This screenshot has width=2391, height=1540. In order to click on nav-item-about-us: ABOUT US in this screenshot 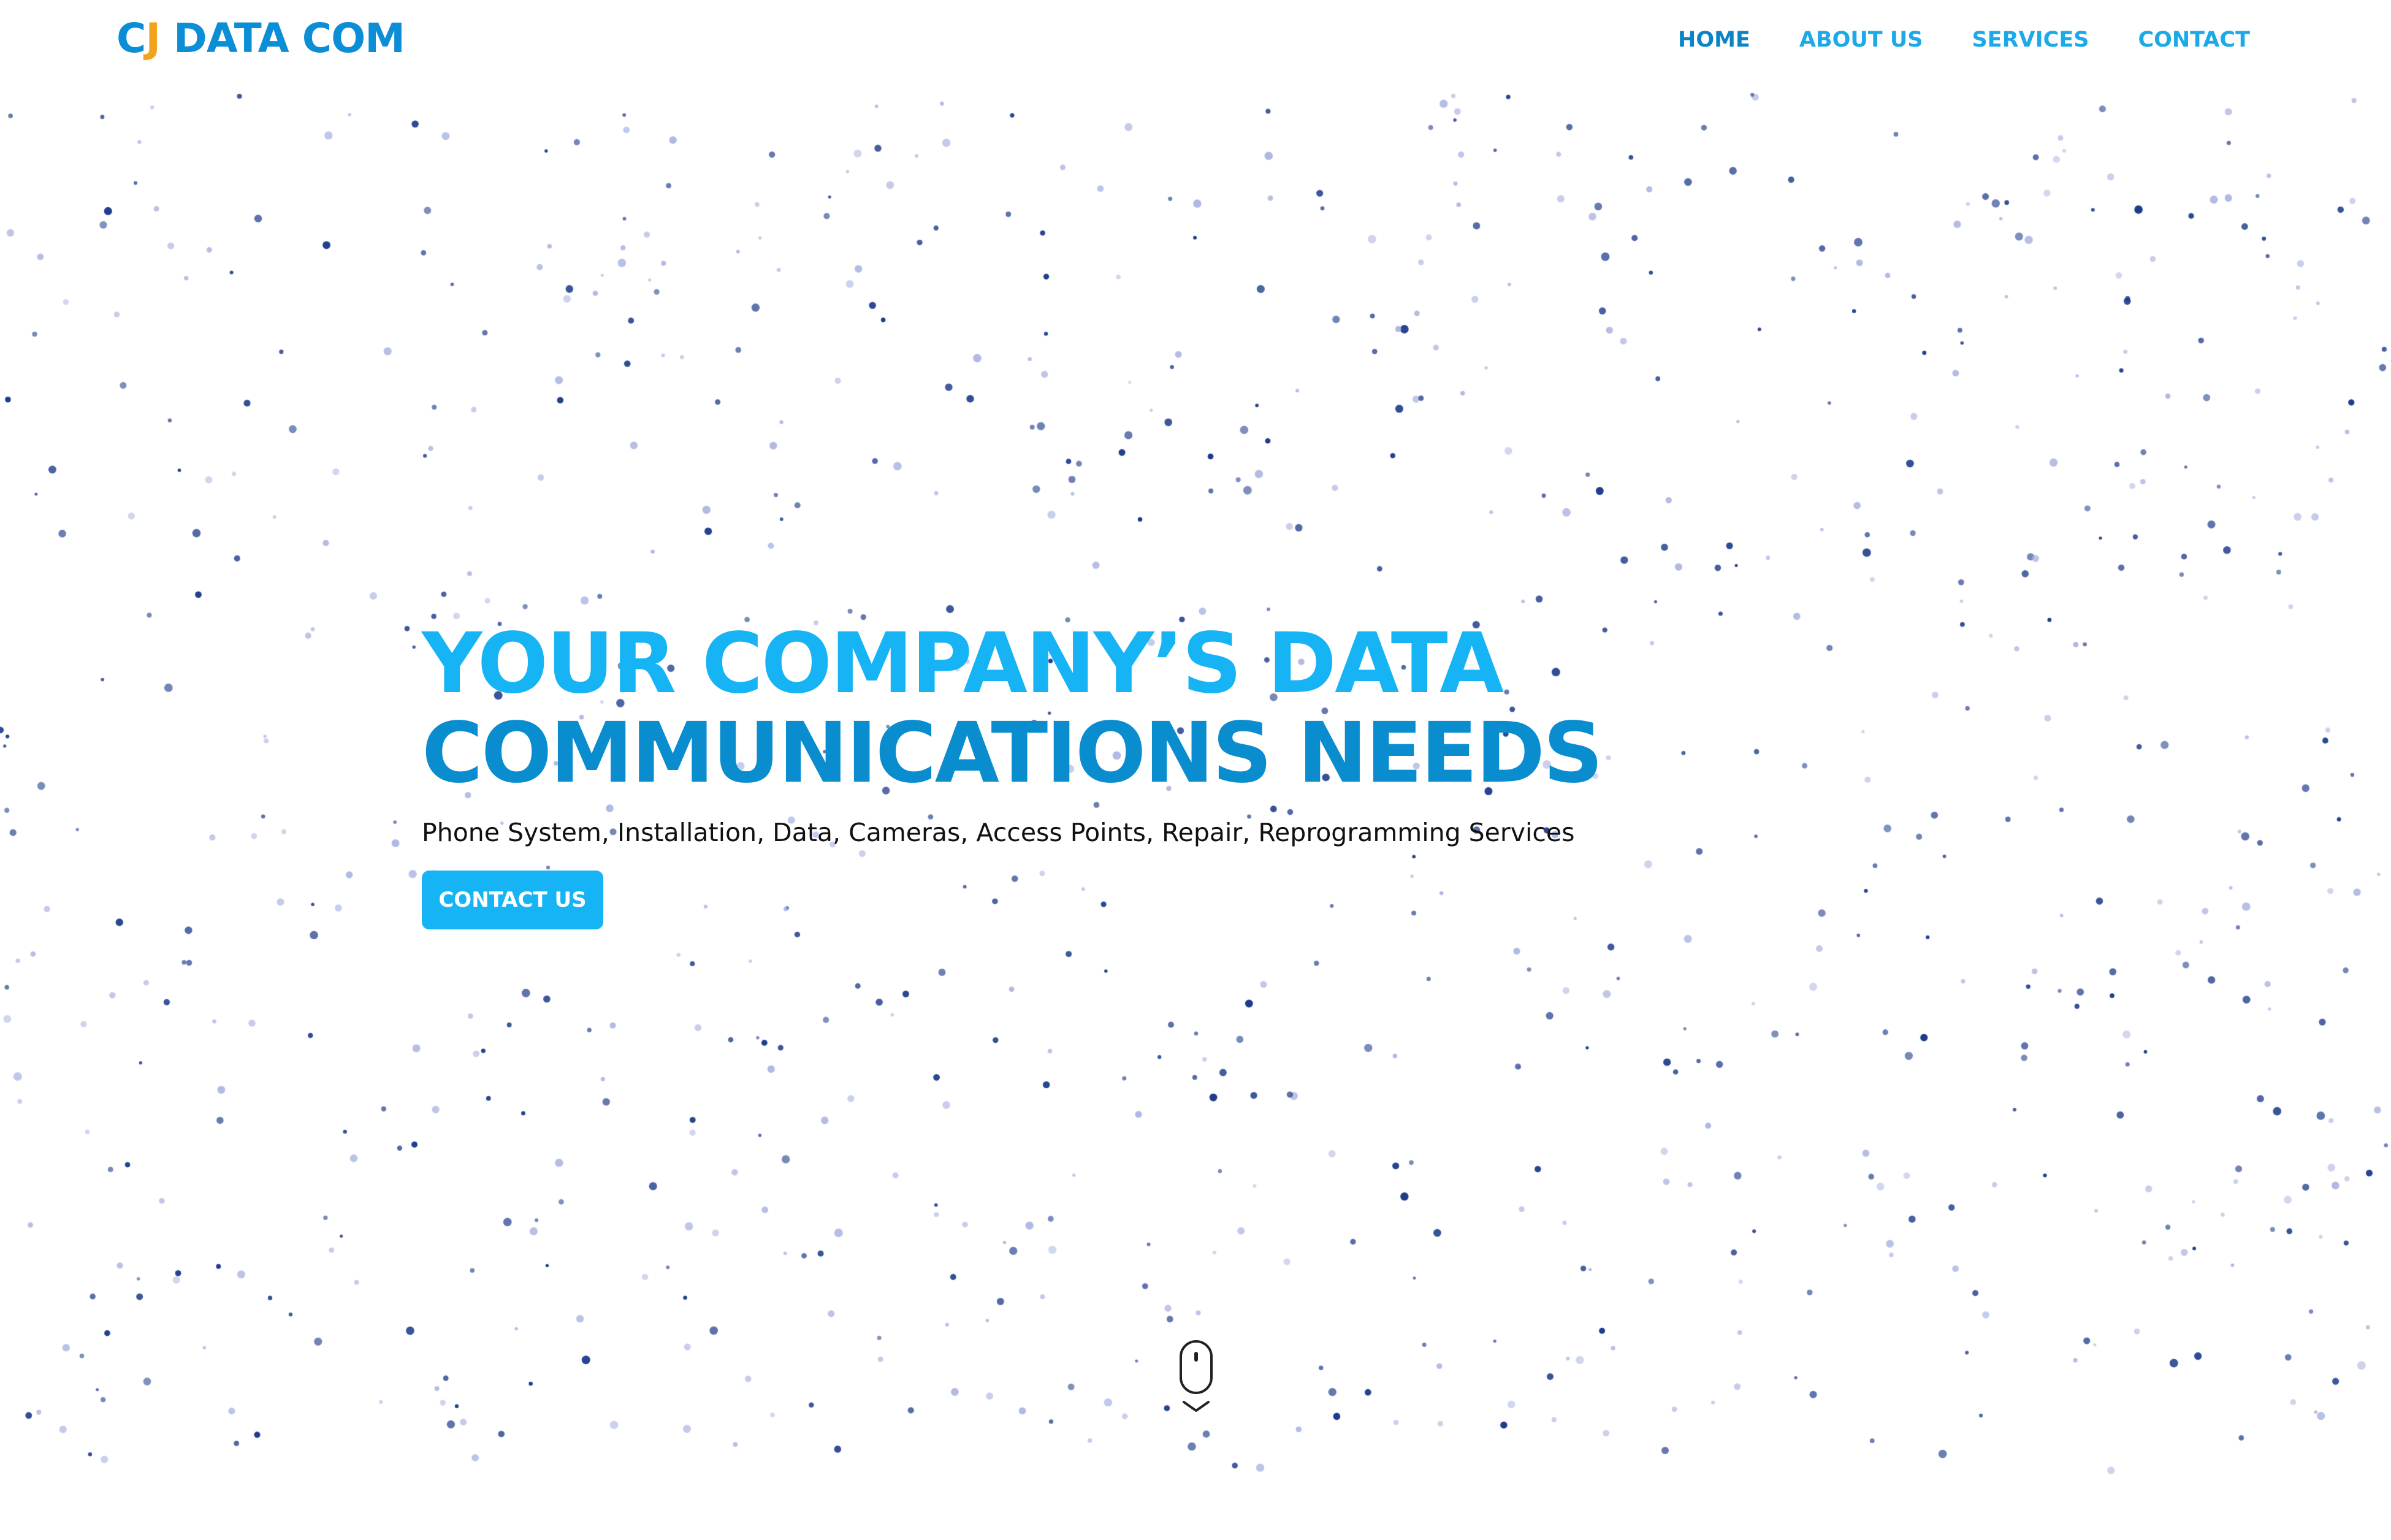, I will do `click(1861, 40)`.